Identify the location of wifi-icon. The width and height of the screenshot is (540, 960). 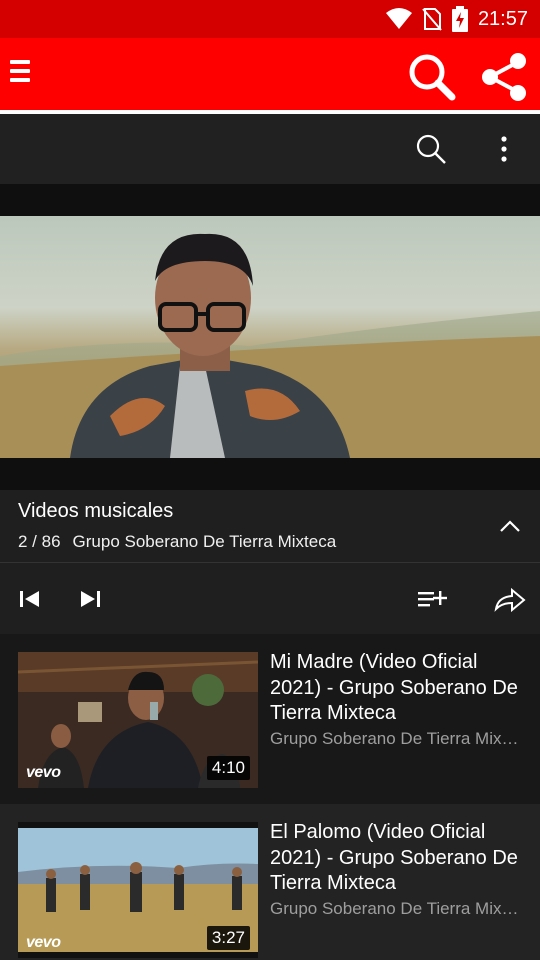
(398, 18).